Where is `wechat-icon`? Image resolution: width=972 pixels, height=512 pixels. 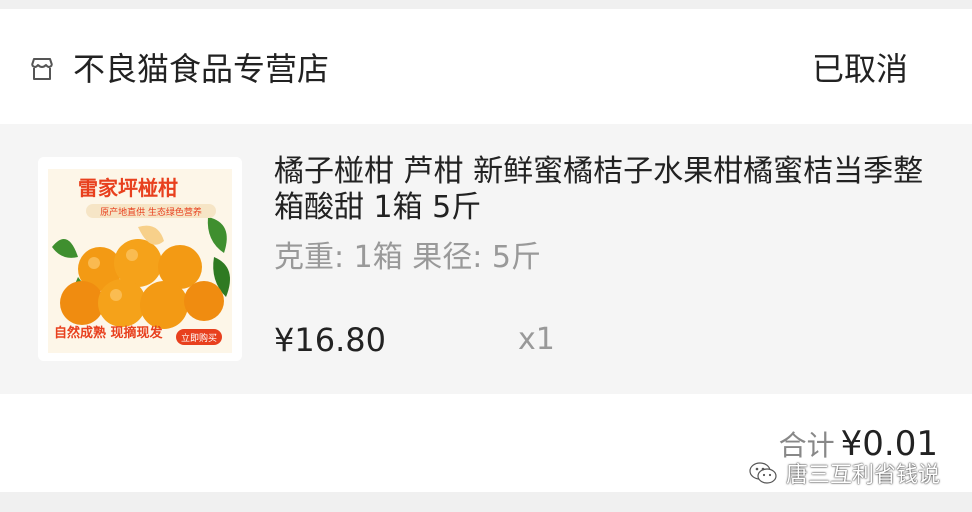
wechat-icon is located at coordinates (763, 473).